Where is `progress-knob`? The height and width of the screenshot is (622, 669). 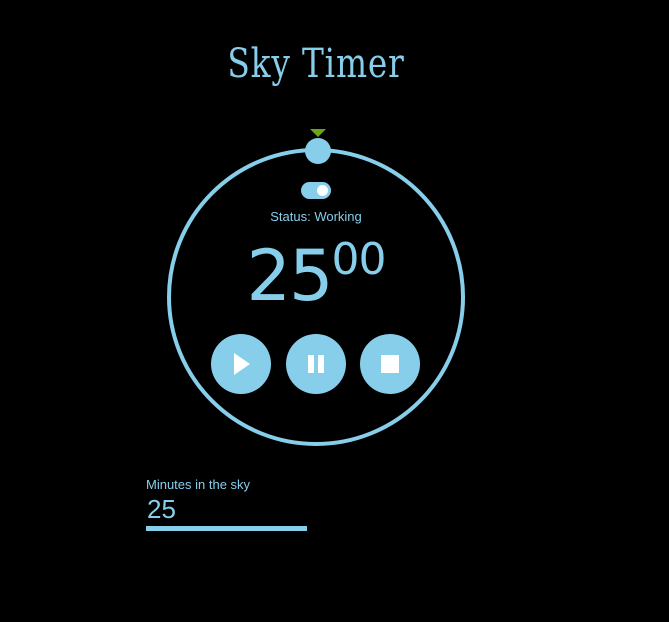 progress-knob is located at coordinates (318, 151).